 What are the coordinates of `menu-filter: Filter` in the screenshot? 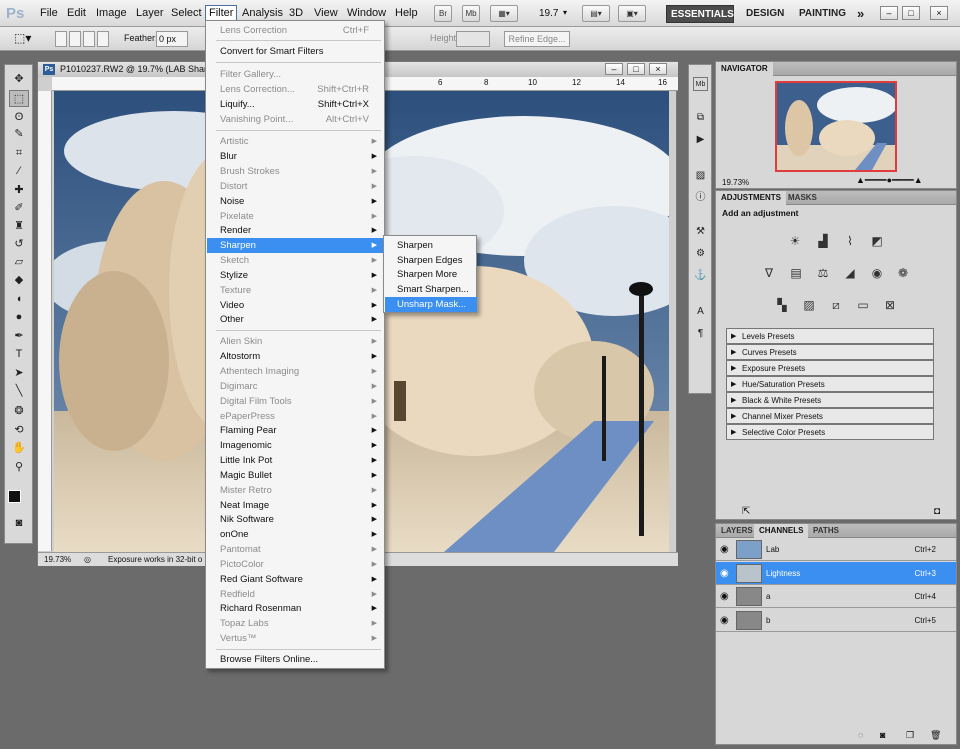 It's located at (221, 13).